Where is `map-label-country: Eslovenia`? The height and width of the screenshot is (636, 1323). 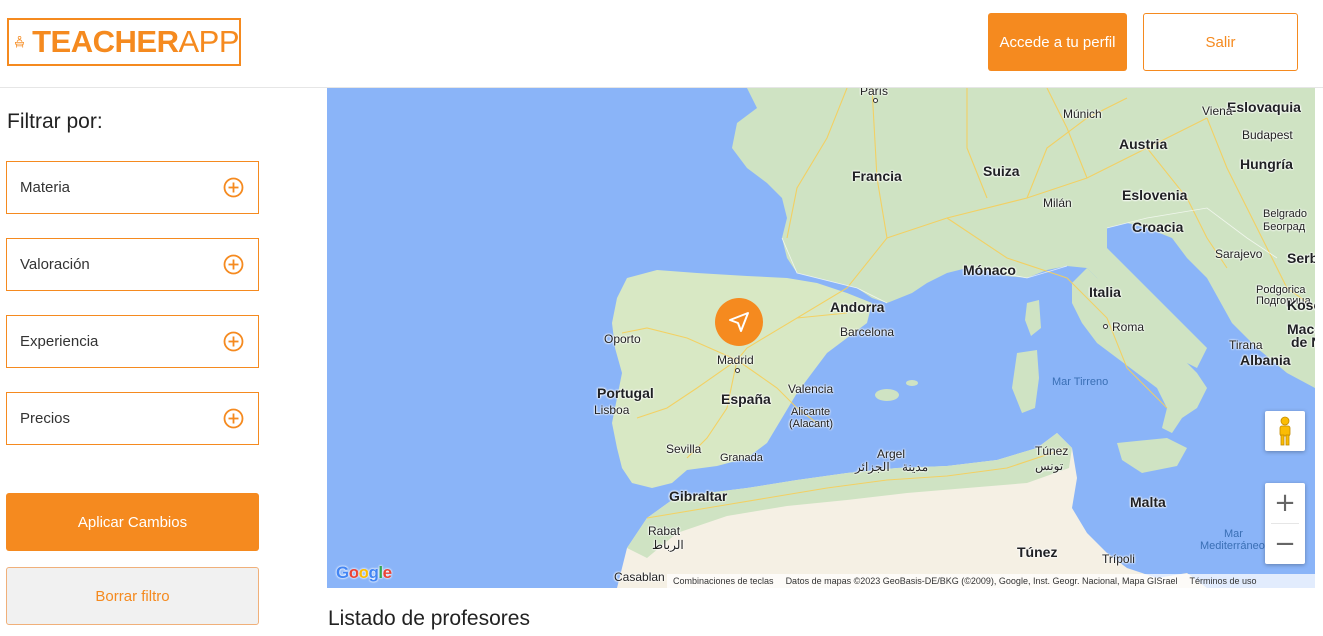
map-label-country: Eslovenia is located at coordinates (1155, 195).